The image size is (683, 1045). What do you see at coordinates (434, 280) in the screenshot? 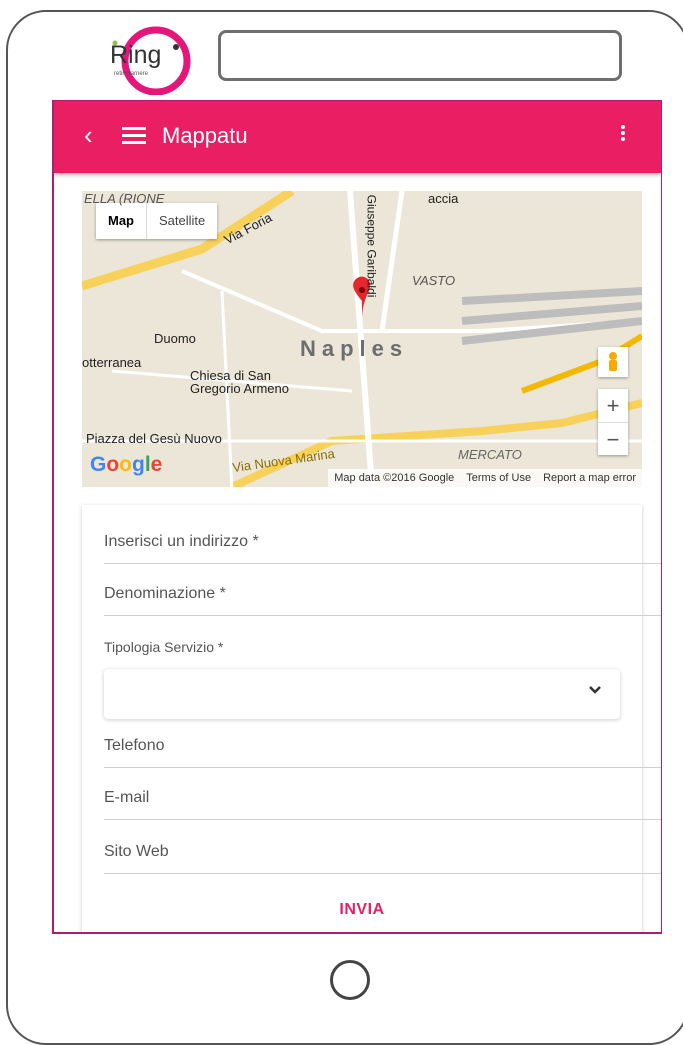
I see `map-label: VASTO` at bounding box center [434, 280].